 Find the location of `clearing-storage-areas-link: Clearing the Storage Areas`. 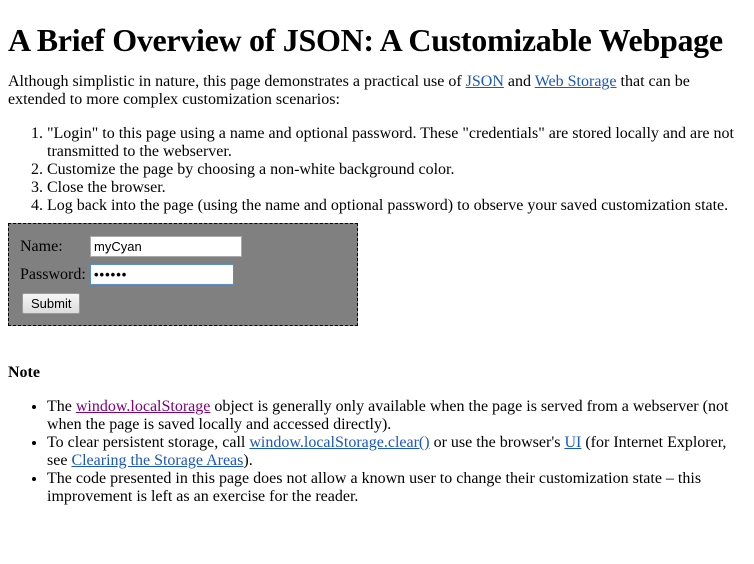

clearing-storage-areas-link: Clearing the Storage Areas is located at coordinates (157, 460).